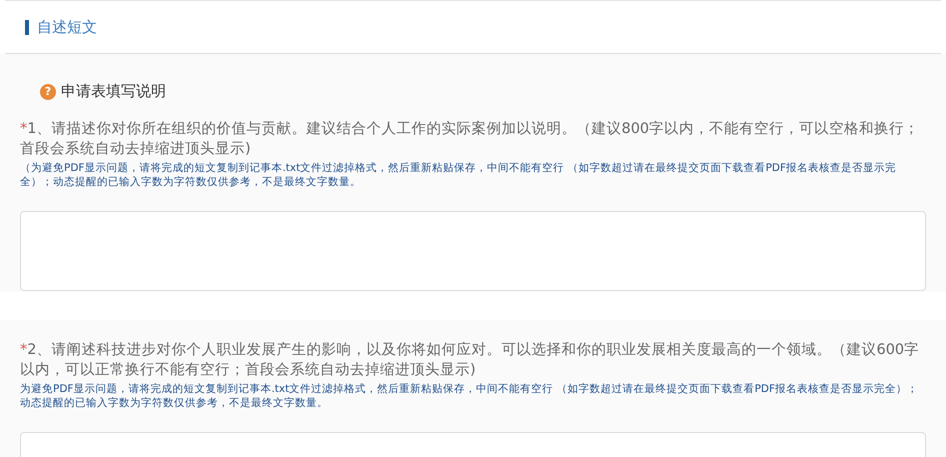 The height and width of the screenshot is (457, 946). Describe the element at coordinates (48, 92) in the screenshot. I see `help-icon: ?` at that location.